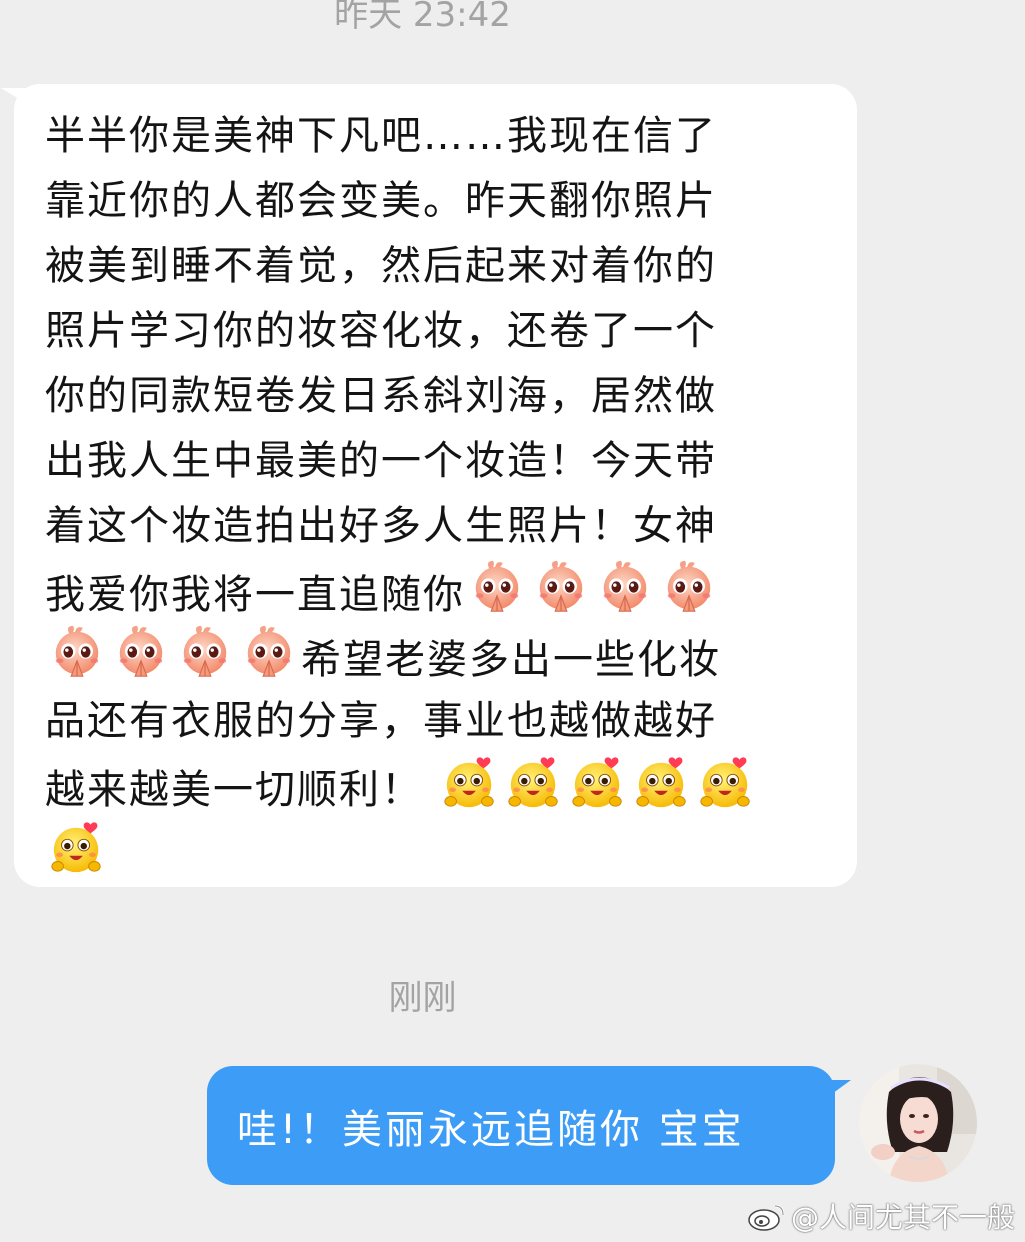 This screenshot has width=1025, height=1242. I want to click on watermark-text: @人间尤其不一般, so click(902, 1217).